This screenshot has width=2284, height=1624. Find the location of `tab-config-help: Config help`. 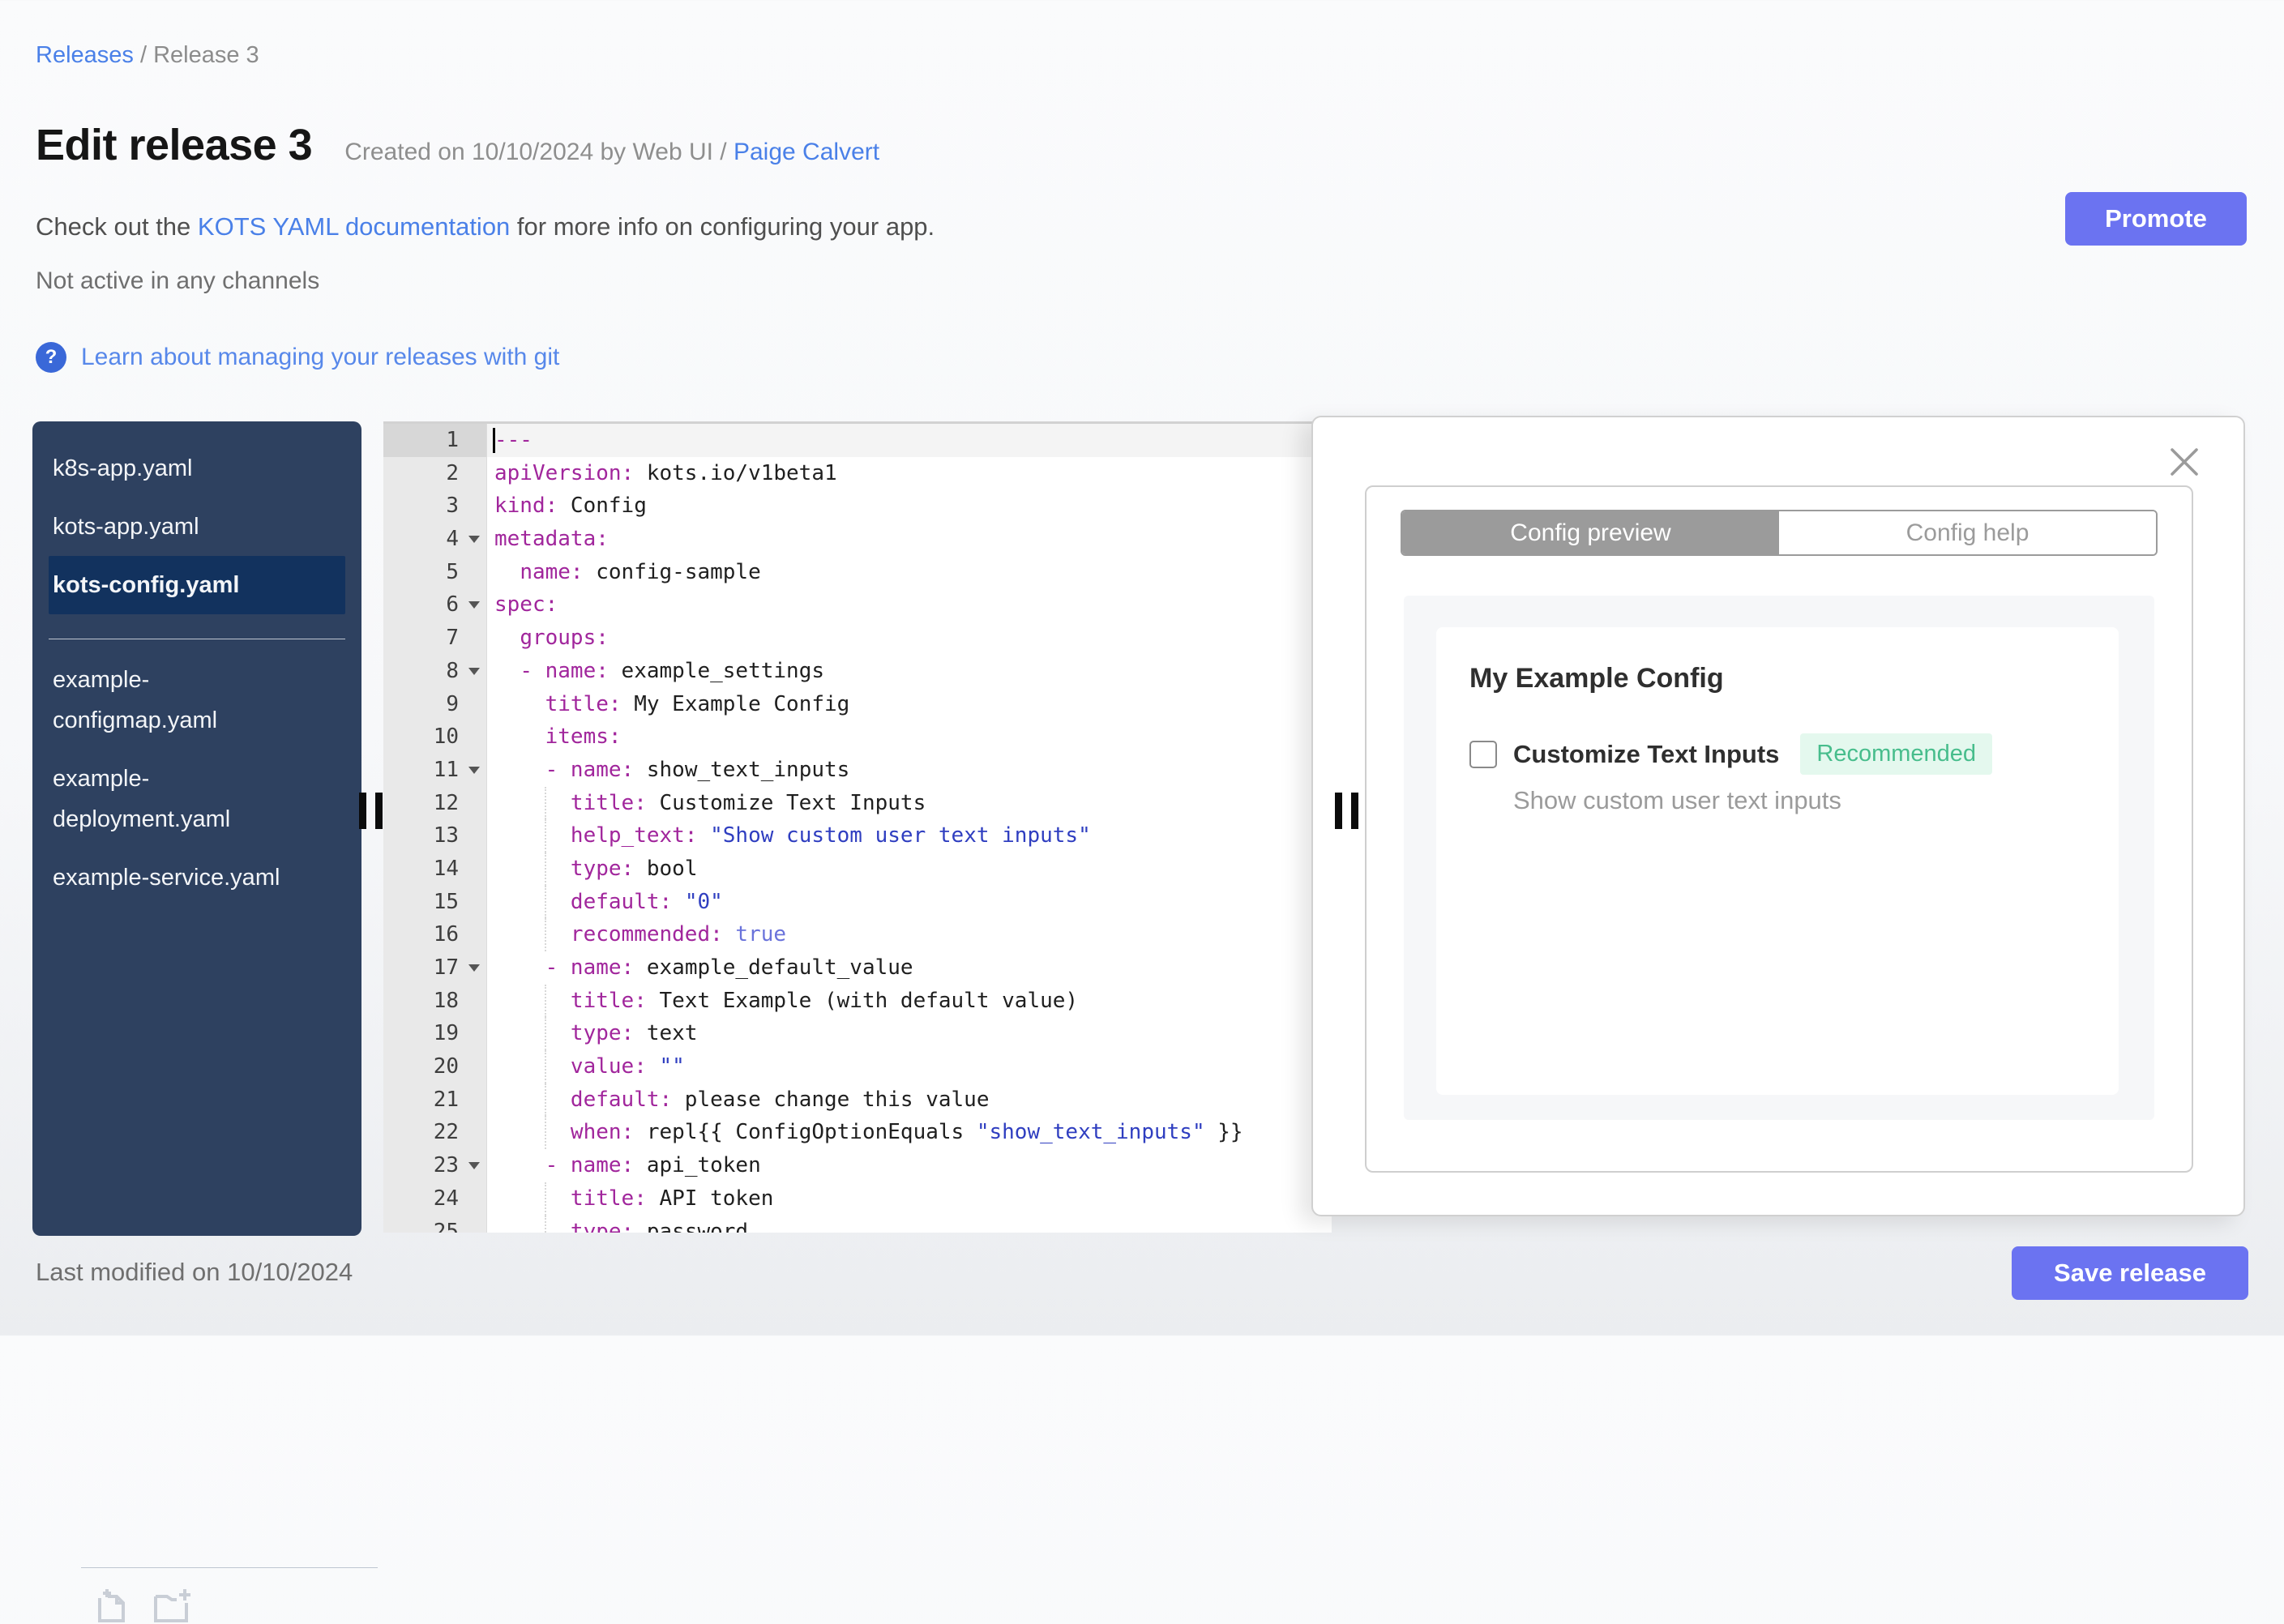

tab-config-help: Config help is located at coordinates (1967, 532).